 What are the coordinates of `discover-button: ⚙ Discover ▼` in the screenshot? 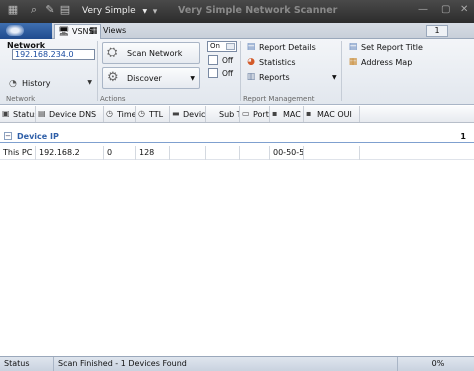 It's located at (151, 78).